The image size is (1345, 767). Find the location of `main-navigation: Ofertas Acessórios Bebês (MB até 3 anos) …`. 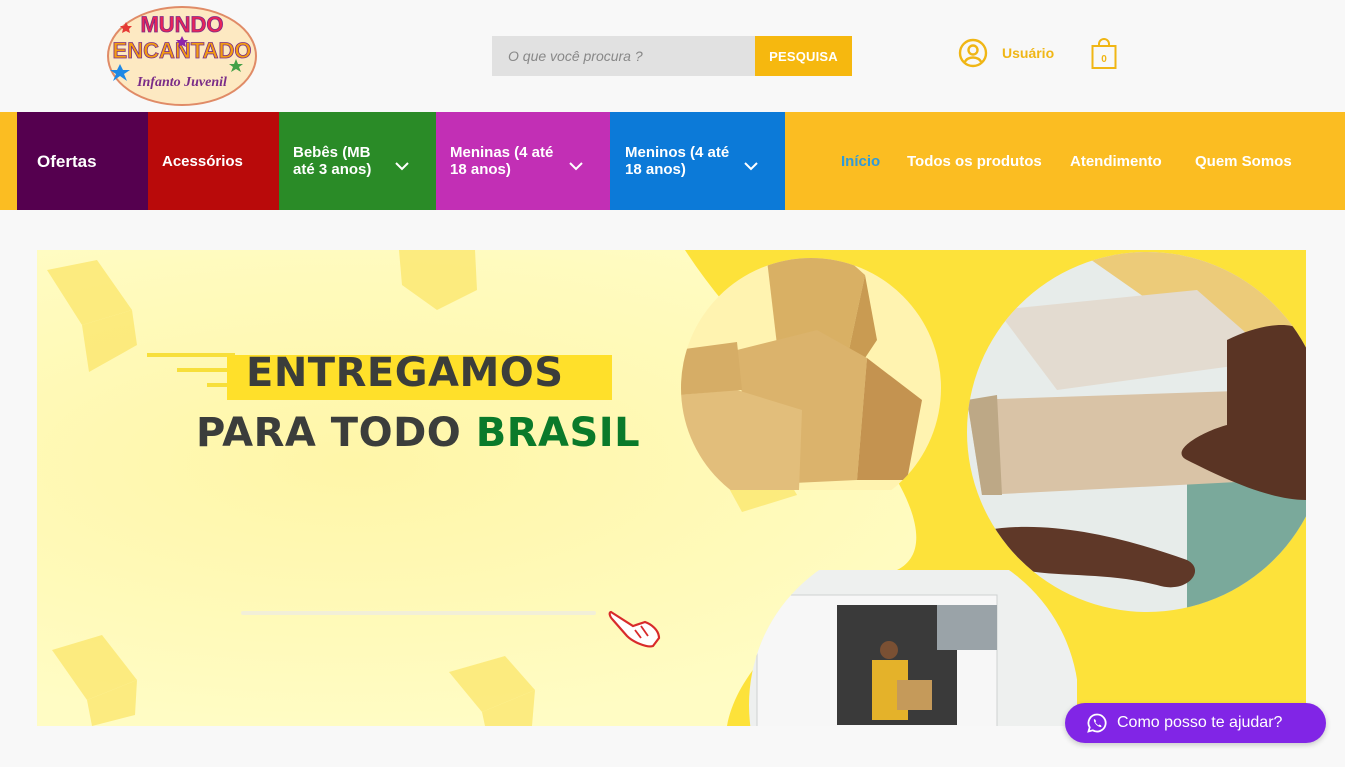

main-navigation: Ofertas Acessórios Bebês (MB até 3 anos) … is located at coordinates (672, 161).